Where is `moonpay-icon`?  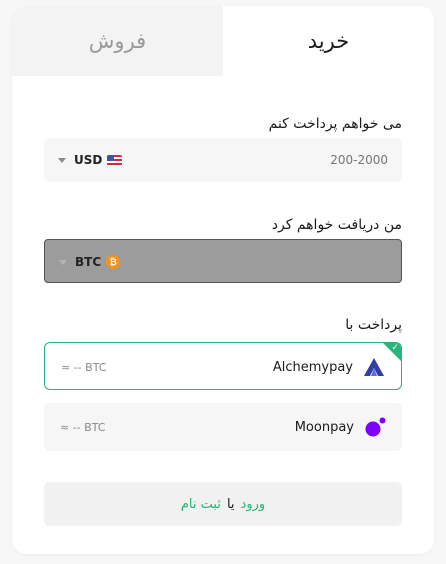
moonpay-icon is located at coordinates (375, 427).